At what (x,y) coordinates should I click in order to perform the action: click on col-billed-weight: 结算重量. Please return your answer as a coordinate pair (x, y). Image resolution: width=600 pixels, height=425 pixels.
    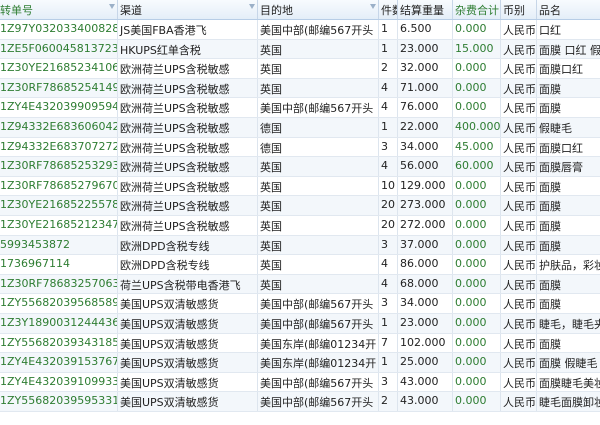
    Looking at the image, I should click on (425, 9).